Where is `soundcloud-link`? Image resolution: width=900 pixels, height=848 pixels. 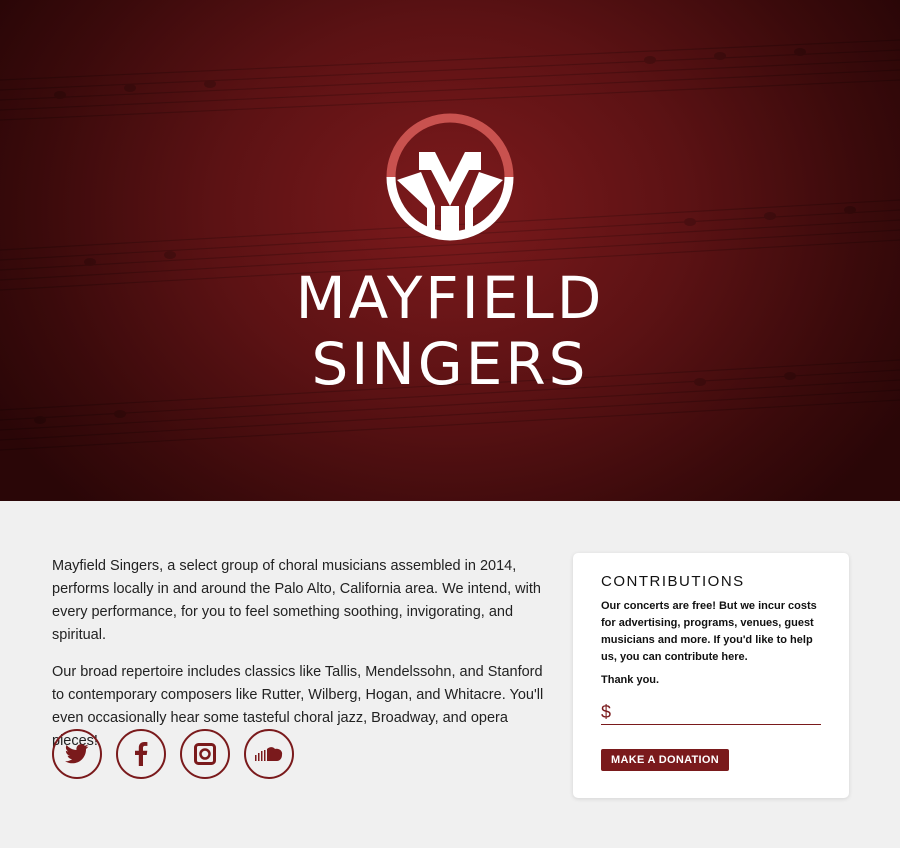
soundcloud-link is located at coordinates (269, 754).